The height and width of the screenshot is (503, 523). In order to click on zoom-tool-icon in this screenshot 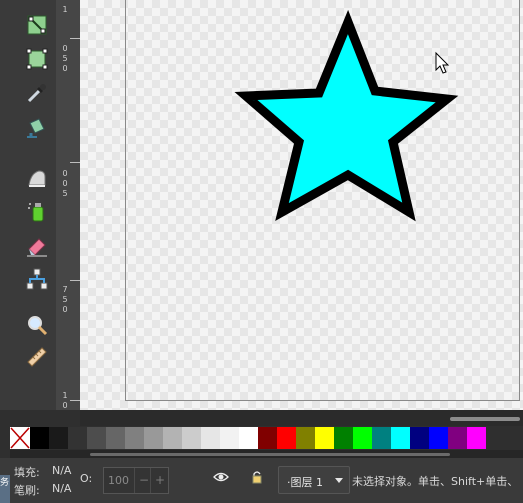, I will do `click(37, 325)`.